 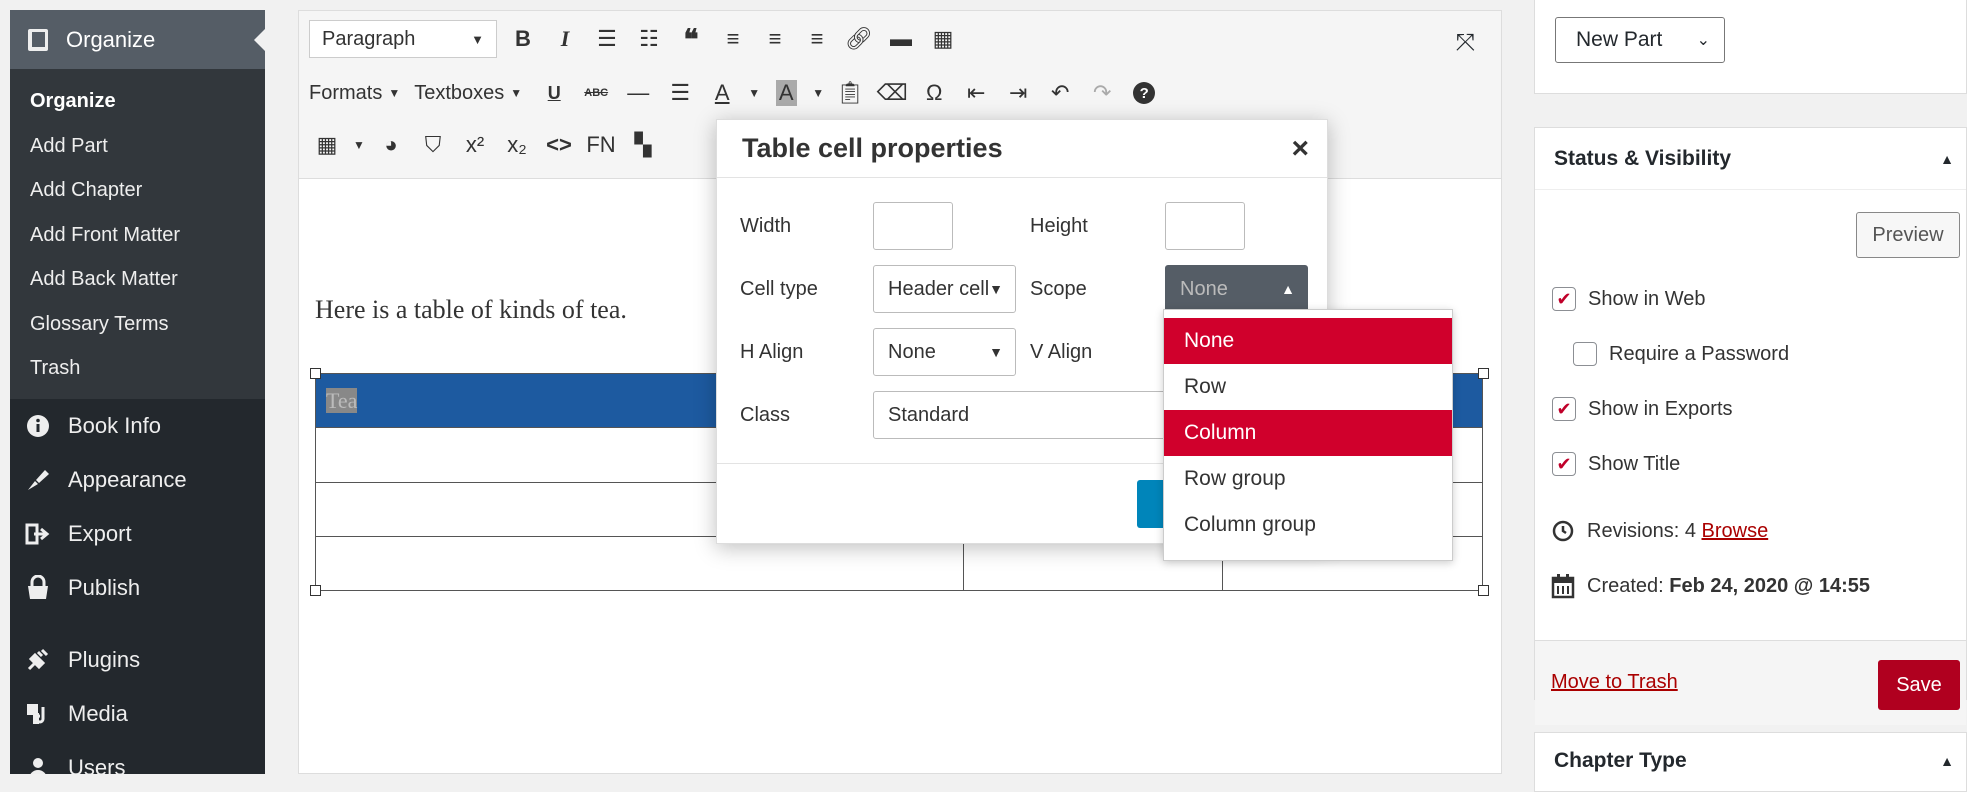 What do you see at coordinates (976, 93) in the screenshot?
I see `outdent-icon: ⇤` at bounding box center [976, 93].